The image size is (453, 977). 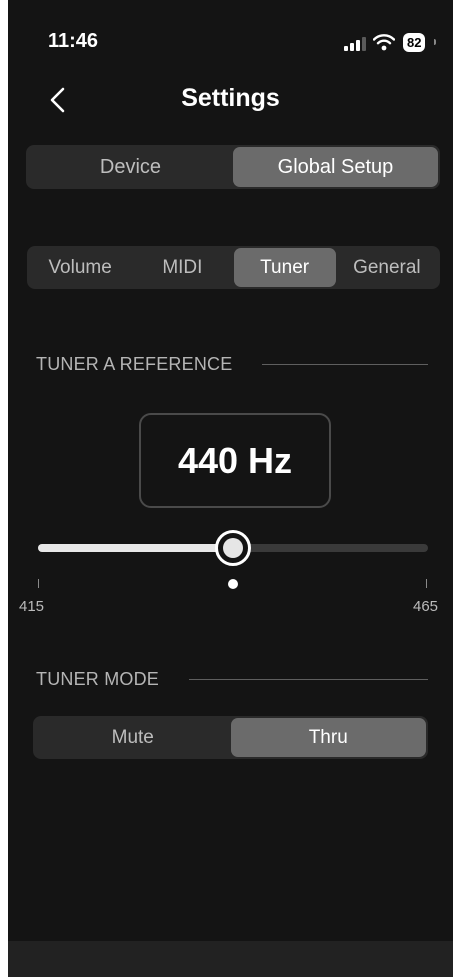 What do you see at coordinates (426, 606) in the screenshot?
I see `slider-max-label: 465` at bounding box center [426, 606].